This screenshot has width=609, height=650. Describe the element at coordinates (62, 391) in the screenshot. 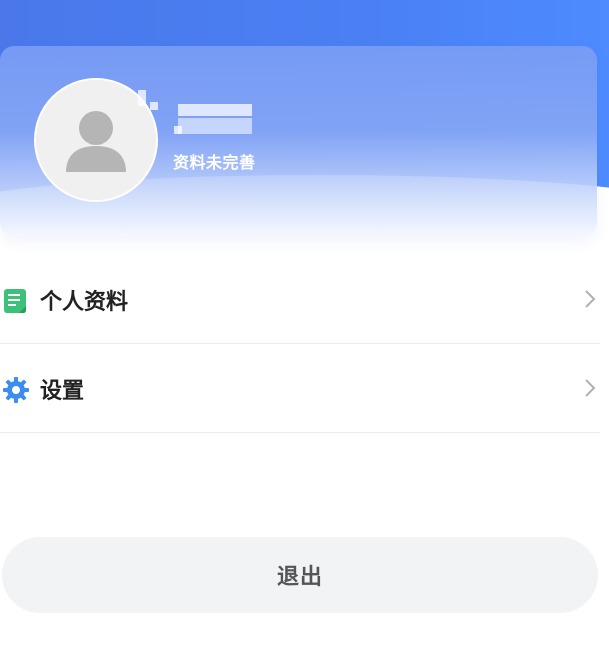

I see `menu-item-label: 设置` at that location.